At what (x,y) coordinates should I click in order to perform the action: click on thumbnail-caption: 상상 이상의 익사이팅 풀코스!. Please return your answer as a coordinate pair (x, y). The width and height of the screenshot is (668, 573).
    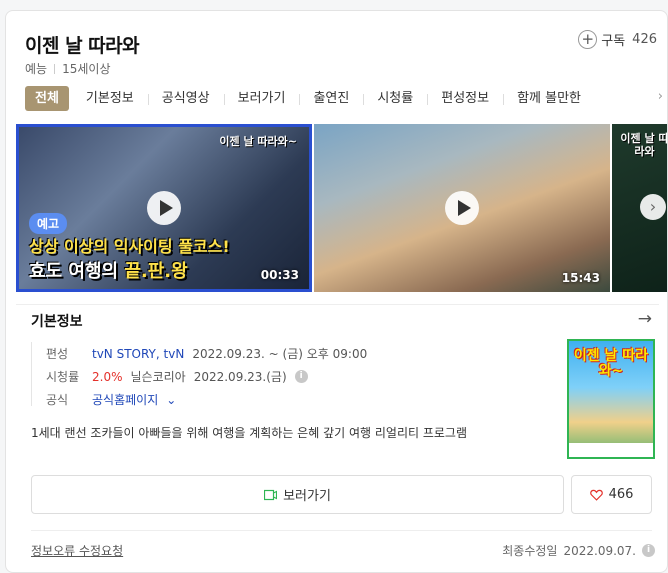
    Looking at the image, I should click on (129, 246).